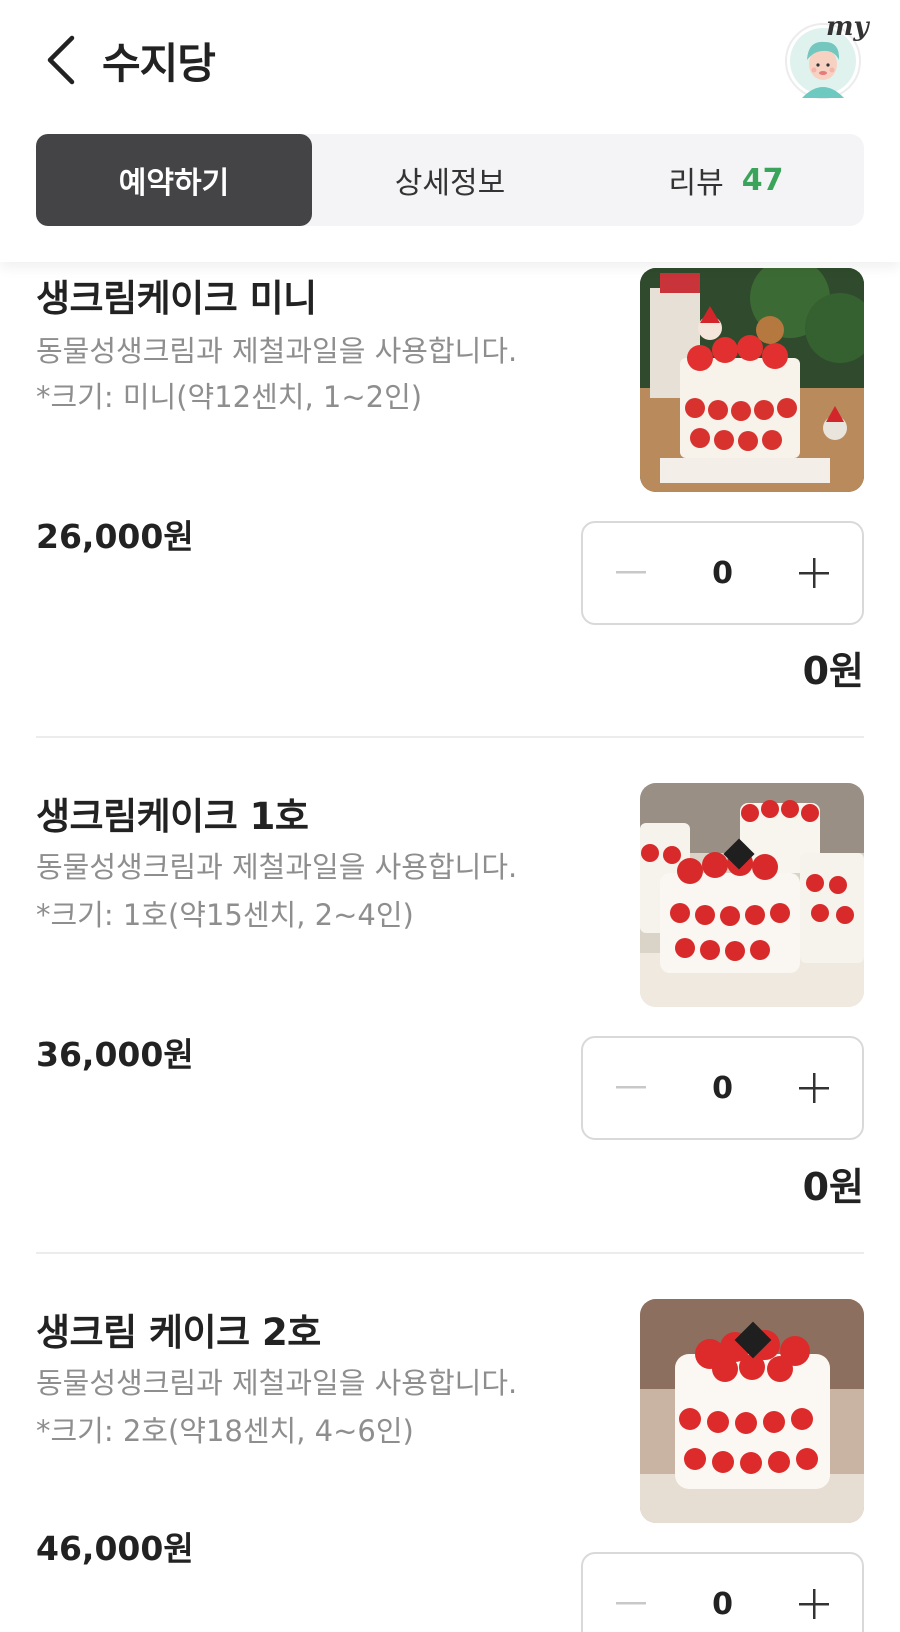 The height and width of the screenshot is (1632, 900). I want to click on product-name: 생크림 케이크 2호, so click(178, 1332).